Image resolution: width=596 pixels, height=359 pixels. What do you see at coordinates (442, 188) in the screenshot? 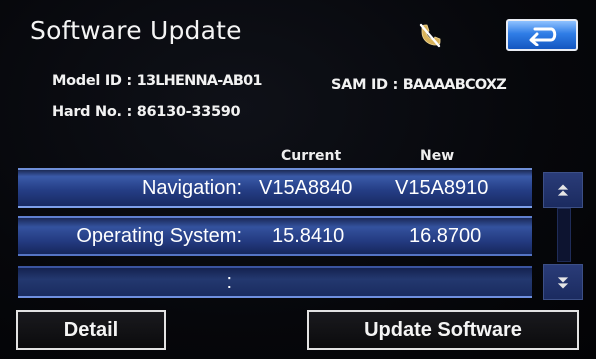
I see `row-new-version: V15A8910` at bounding box center [442, 188].